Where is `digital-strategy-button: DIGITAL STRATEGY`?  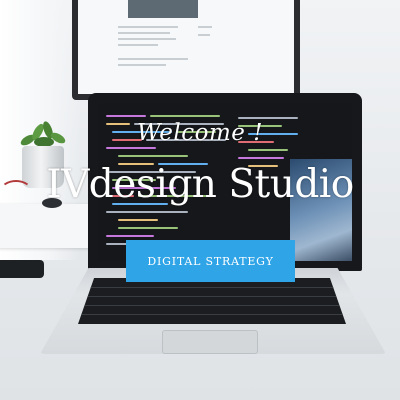
digital-strategy-button: DIGITAL STRATEGY is located at coordinates (210, 261).